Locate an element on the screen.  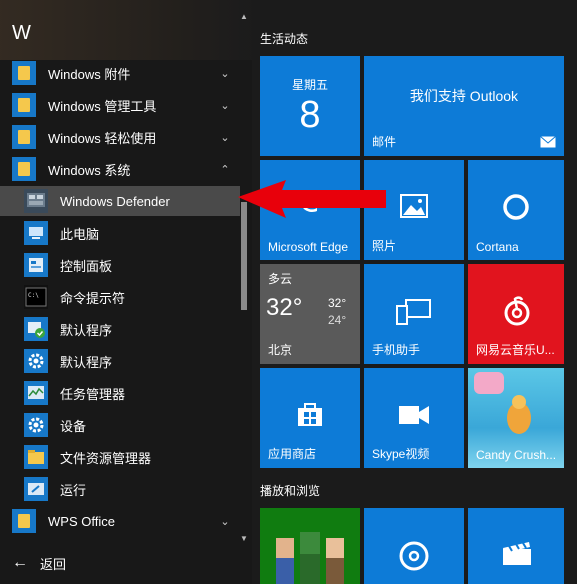
clapperboard-icon is located at coordinates (517, 553).